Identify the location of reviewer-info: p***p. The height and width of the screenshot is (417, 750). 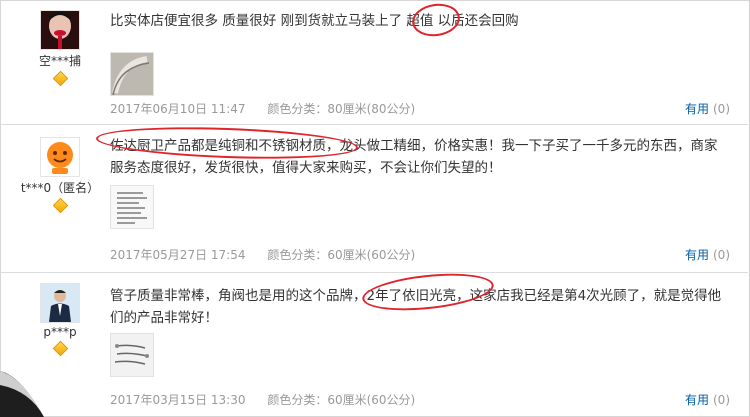
(60, 320).